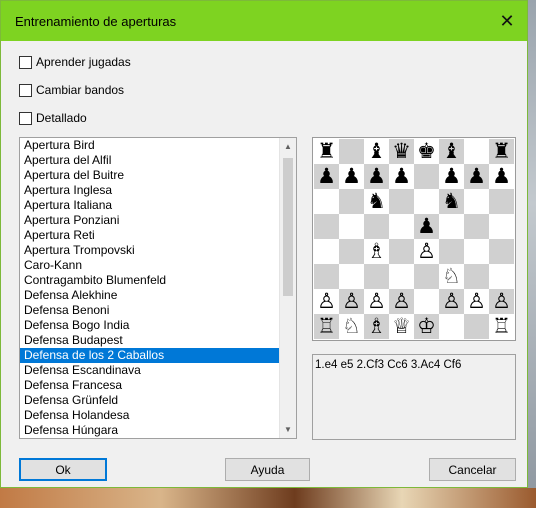 The width and height of the screenshot is (536, 508). I want to click on list-item: Defensa Budapest, so click(150, 340).